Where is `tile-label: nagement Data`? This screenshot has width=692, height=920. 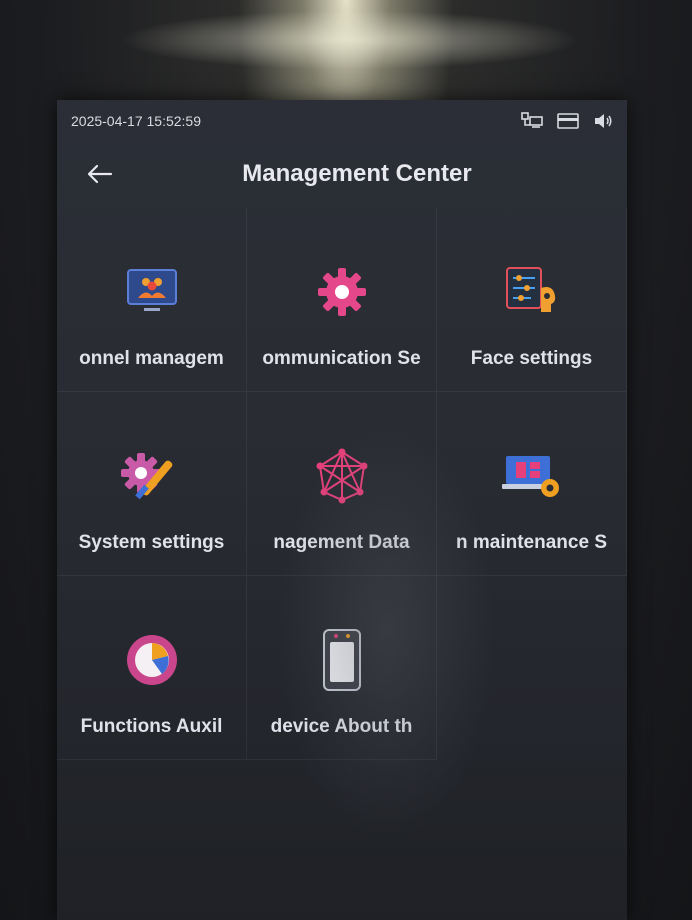
tile-label: nagement Data is located at coordinates (341, 542).